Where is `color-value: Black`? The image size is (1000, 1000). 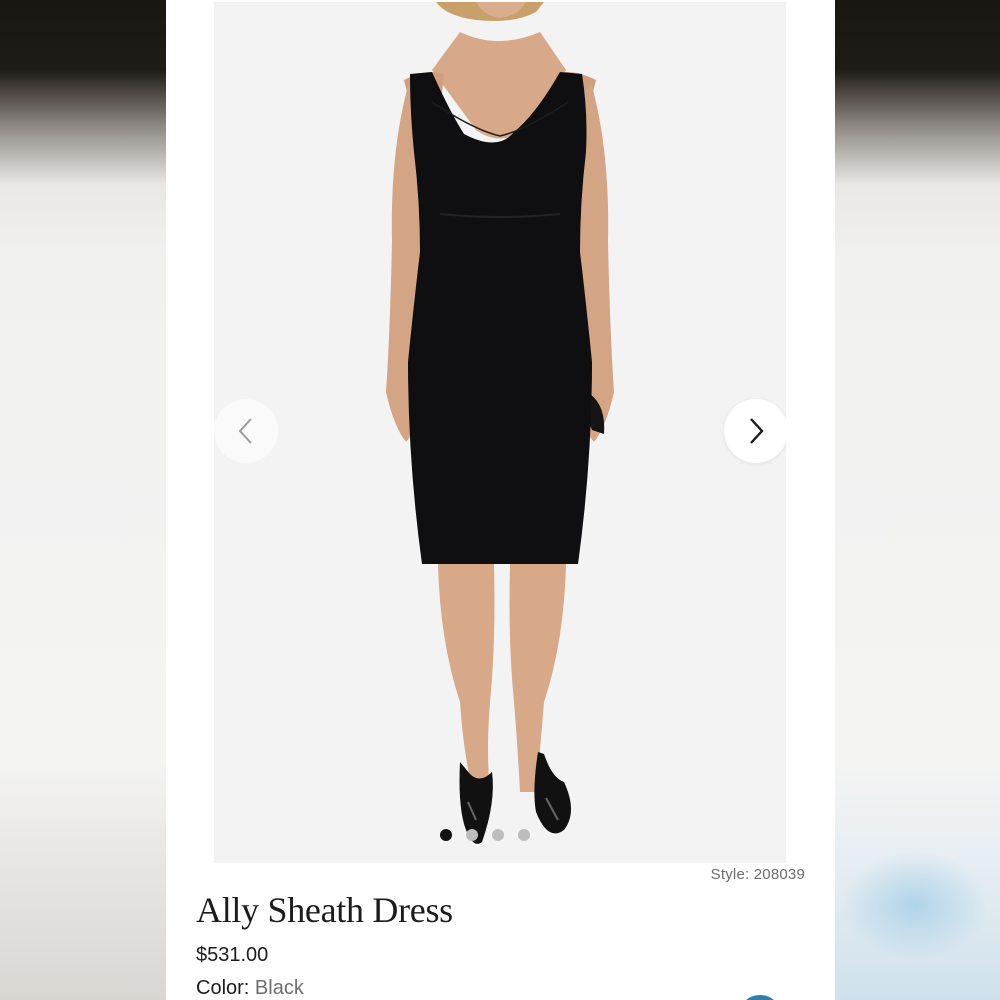 color-value: Black is located at coordinates (279, 988).